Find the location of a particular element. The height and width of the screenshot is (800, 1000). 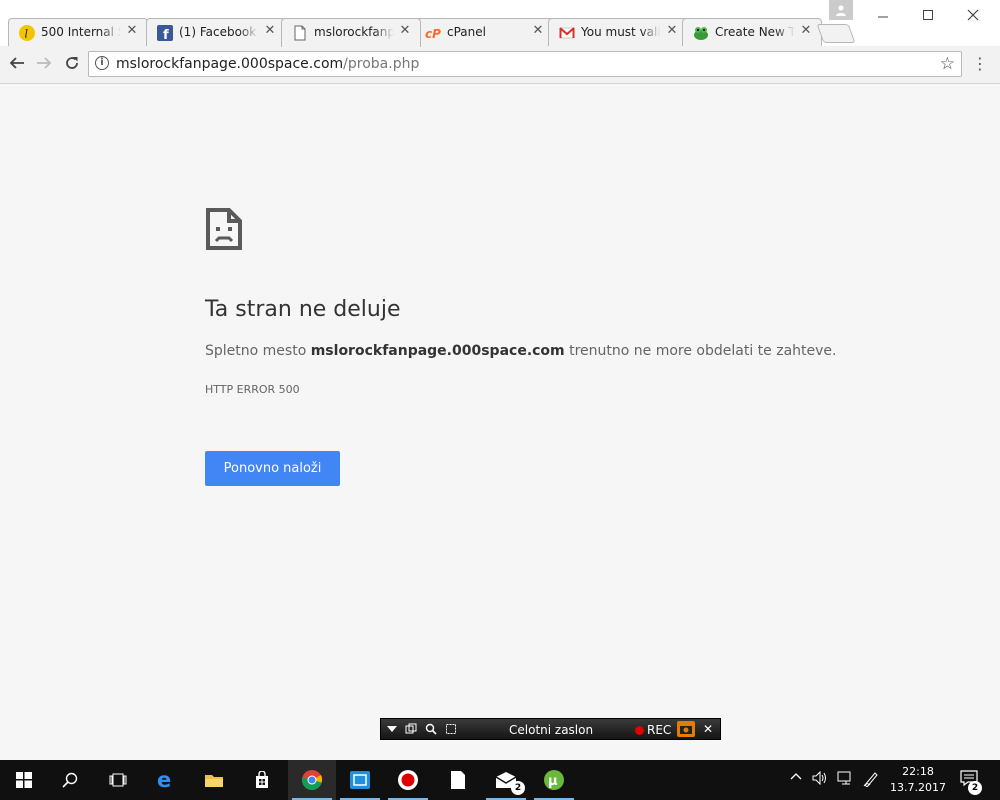

notepad-button is located at coordinates (458, 780).